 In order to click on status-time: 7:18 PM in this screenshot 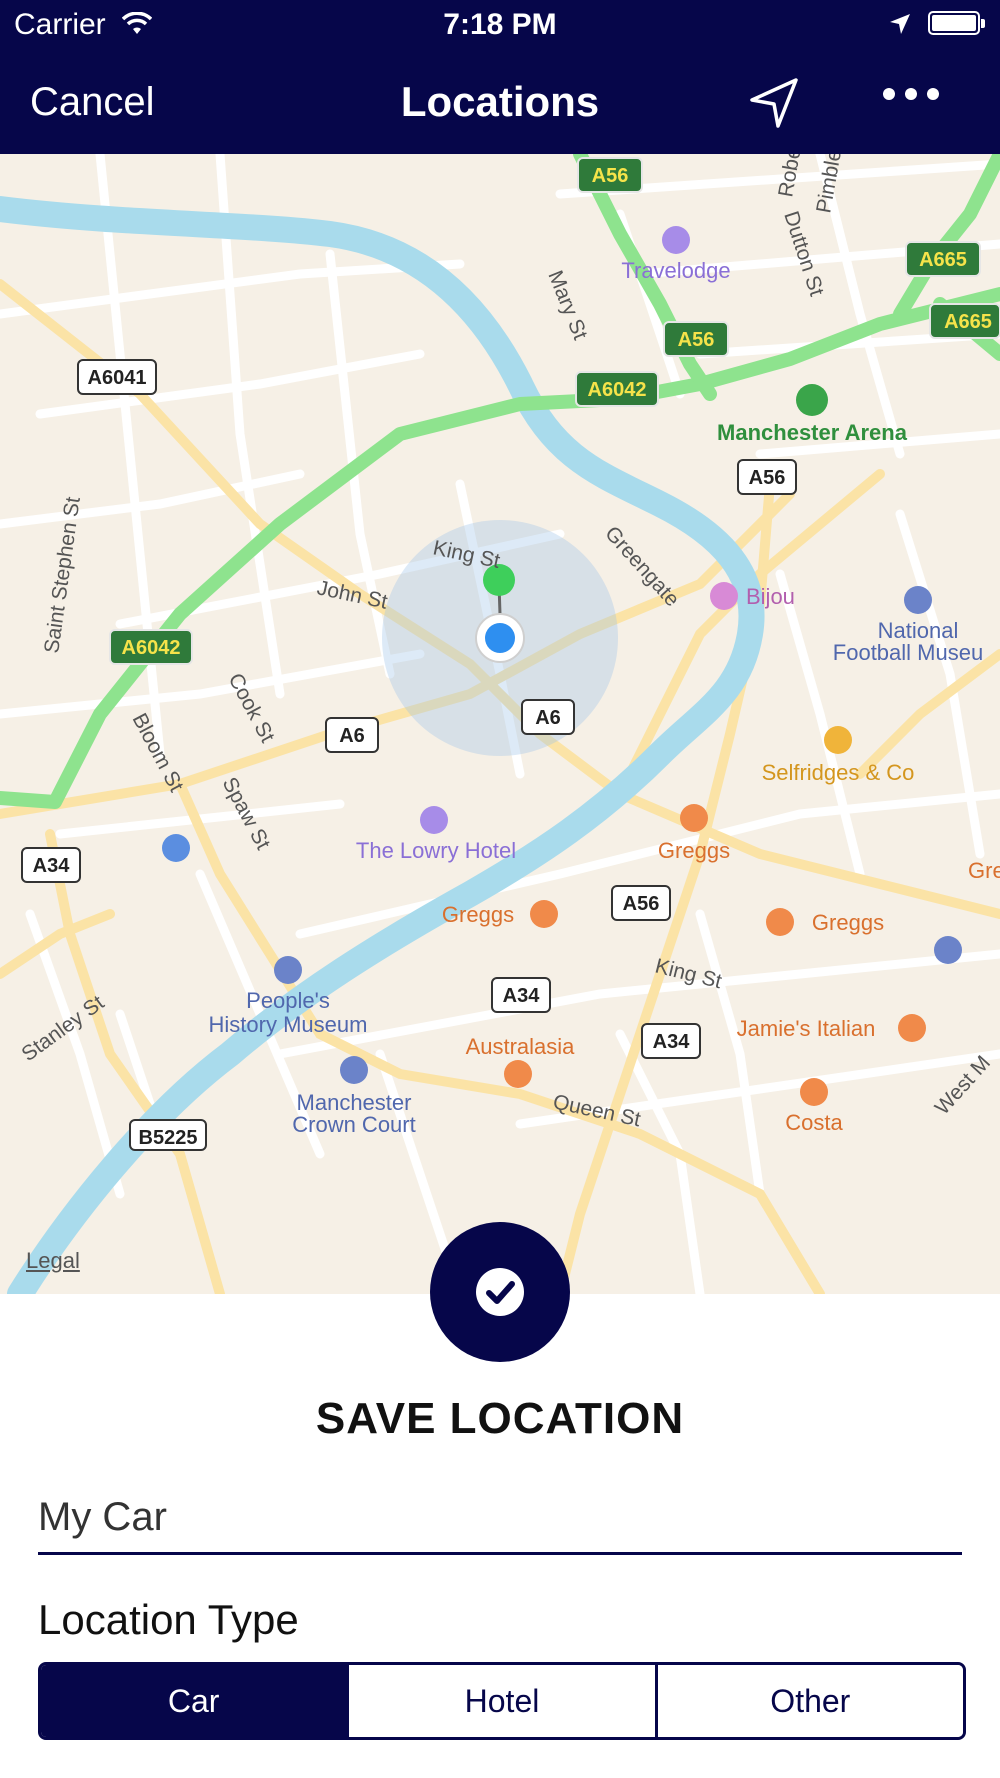, I will do `click(500, 24)`.